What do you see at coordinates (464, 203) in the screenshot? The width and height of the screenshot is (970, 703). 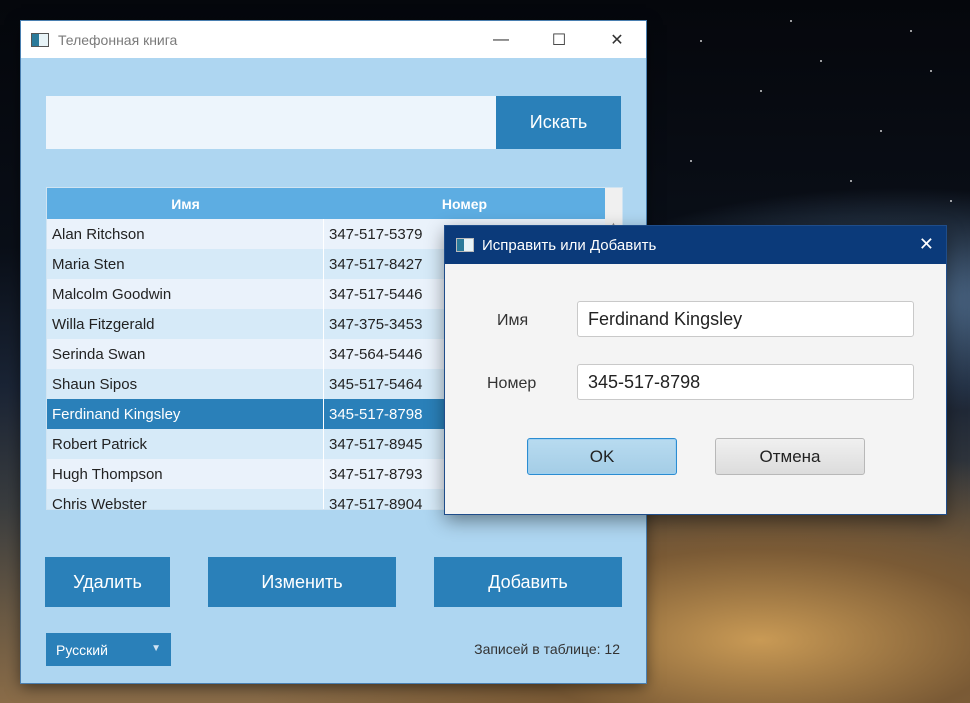 I see `column-header-number: Номер` at bounding box center [464, 203].